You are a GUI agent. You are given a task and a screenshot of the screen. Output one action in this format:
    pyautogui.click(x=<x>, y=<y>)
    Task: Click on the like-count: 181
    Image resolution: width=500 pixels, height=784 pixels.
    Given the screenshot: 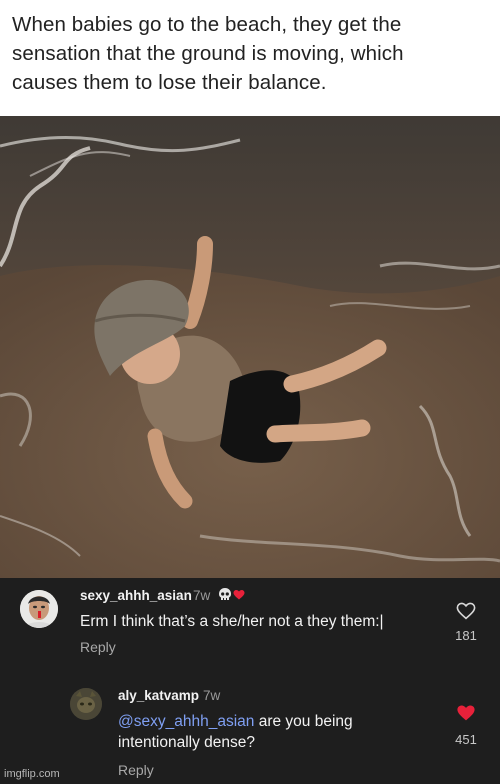 What is the action you would take?
    pyautogui.click(x=466, y=635)
    